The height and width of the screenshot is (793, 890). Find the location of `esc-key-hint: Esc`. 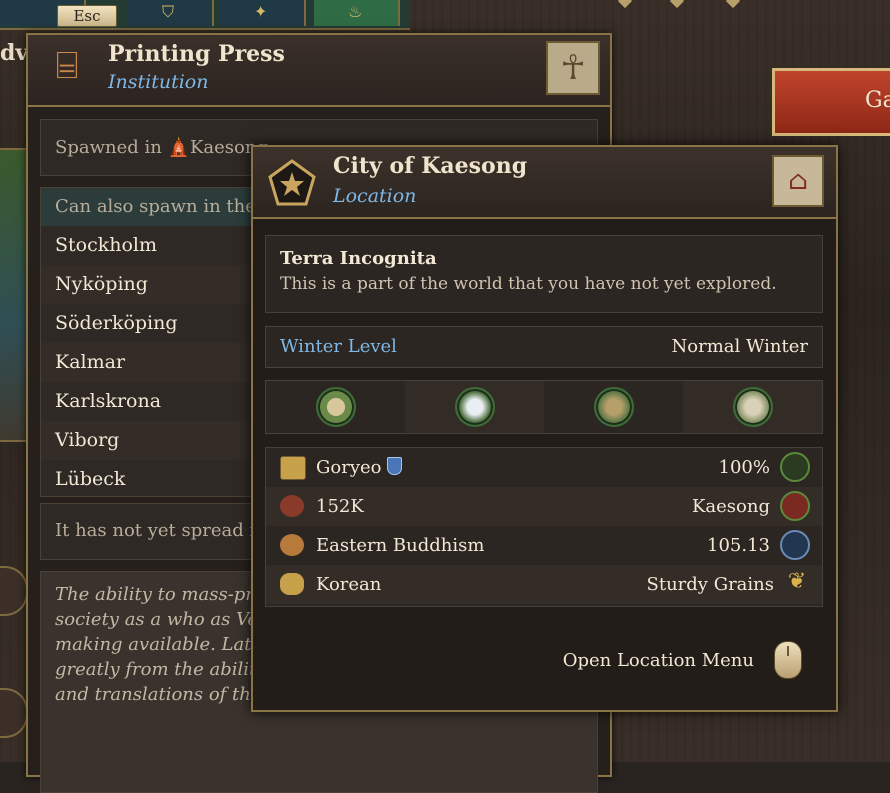

esc-key-hint: Esc is located at coordinates (87, 16).